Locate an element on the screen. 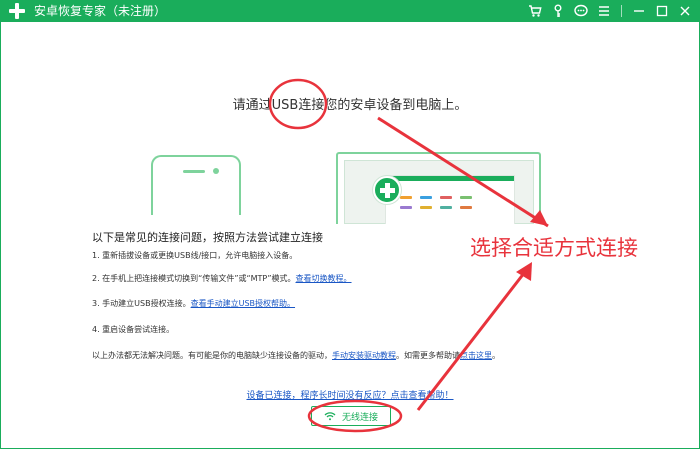 The width and height of the screenshot is (700, 449). usb-highlight-circle is located at coordinates (298, 104).